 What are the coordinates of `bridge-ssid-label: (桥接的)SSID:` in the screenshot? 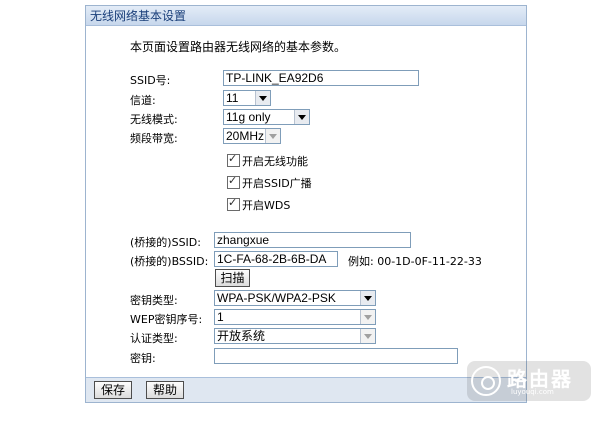 It's located at (165, 242).